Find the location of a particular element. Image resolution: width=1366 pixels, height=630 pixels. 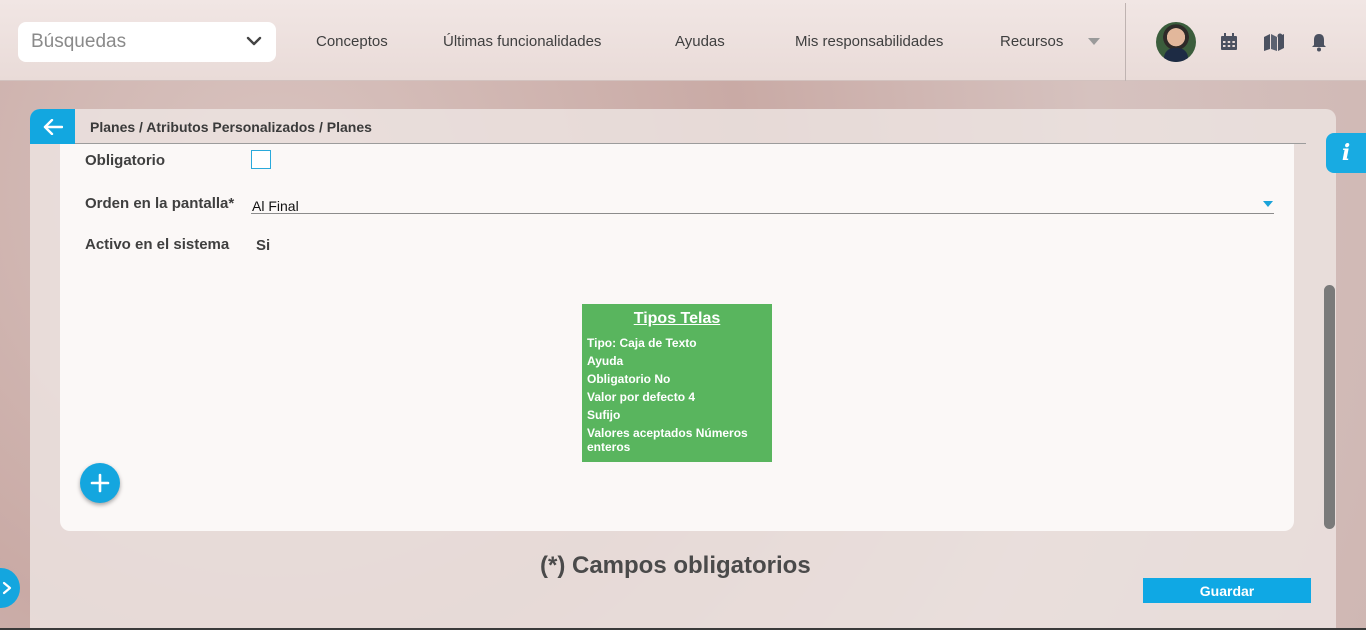

calendar-icon is located at coordinates (1229, 42).